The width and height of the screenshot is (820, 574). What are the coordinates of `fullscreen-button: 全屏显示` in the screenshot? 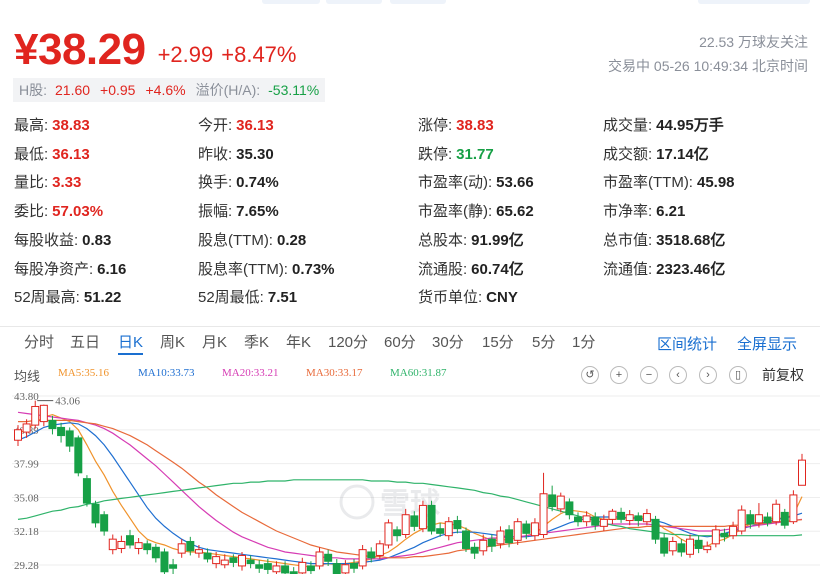 It's located at (767, 343).